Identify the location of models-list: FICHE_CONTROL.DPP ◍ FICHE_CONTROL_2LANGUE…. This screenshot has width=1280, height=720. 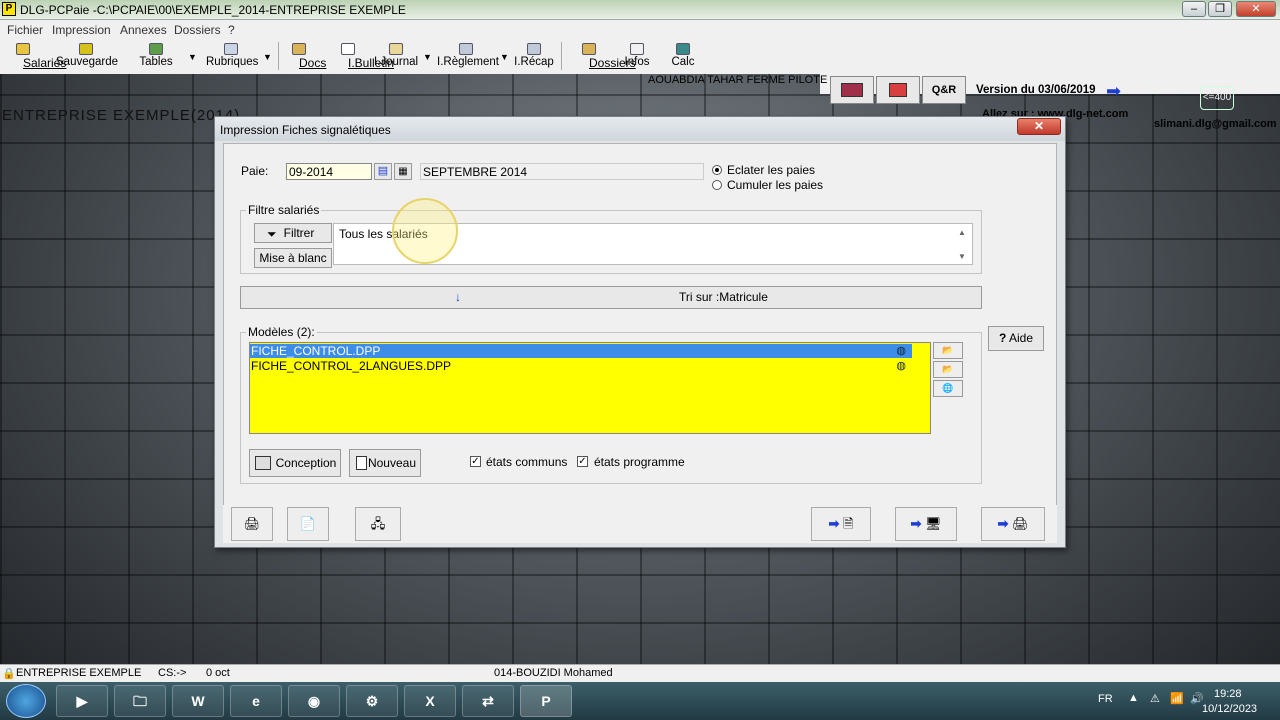
(590, 388).